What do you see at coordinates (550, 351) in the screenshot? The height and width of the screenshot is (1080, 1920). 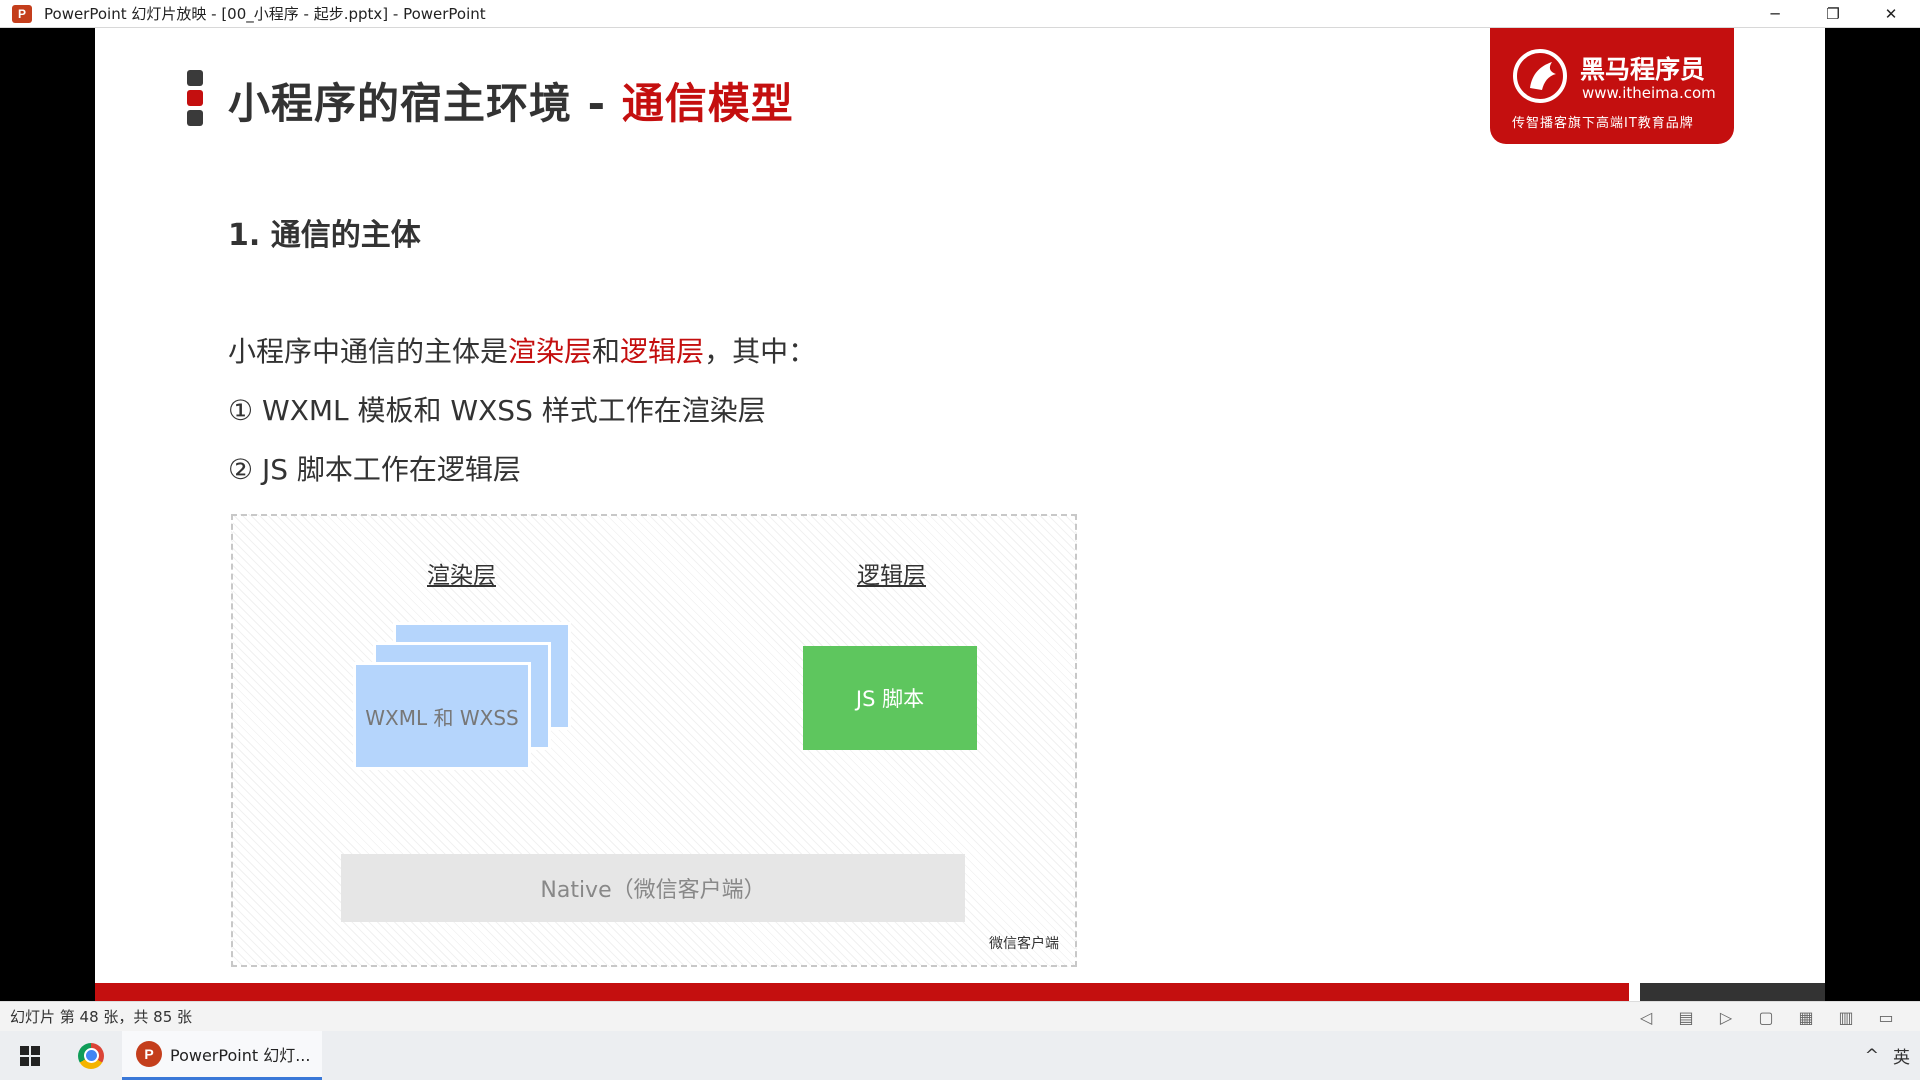 I see `intro-red-render: 渲染层` at bounding box center [550, 351].